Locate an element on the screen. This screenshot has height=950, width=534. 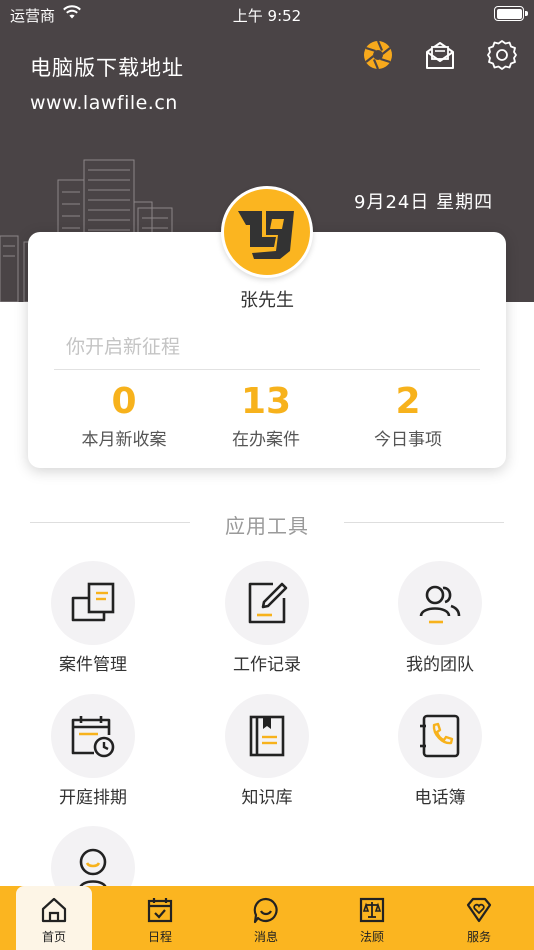
tool-label: 工作记录 is located at coordinates (267, 665).